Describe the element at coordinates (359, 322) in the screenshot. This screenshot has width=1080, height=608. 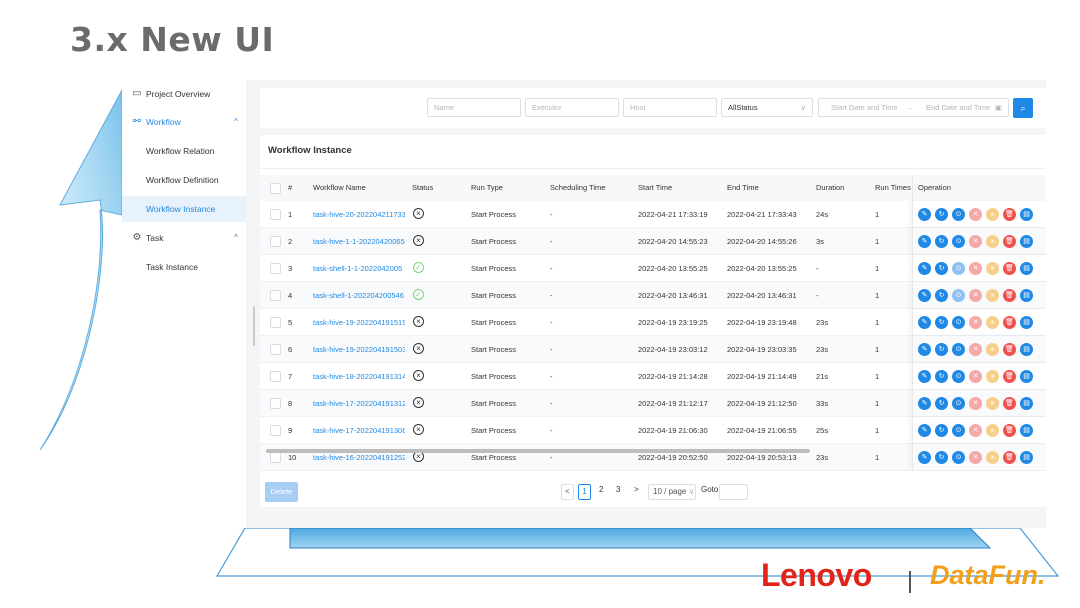
I see `workflow-name-link: task-hive-19-202204191519` at that location.